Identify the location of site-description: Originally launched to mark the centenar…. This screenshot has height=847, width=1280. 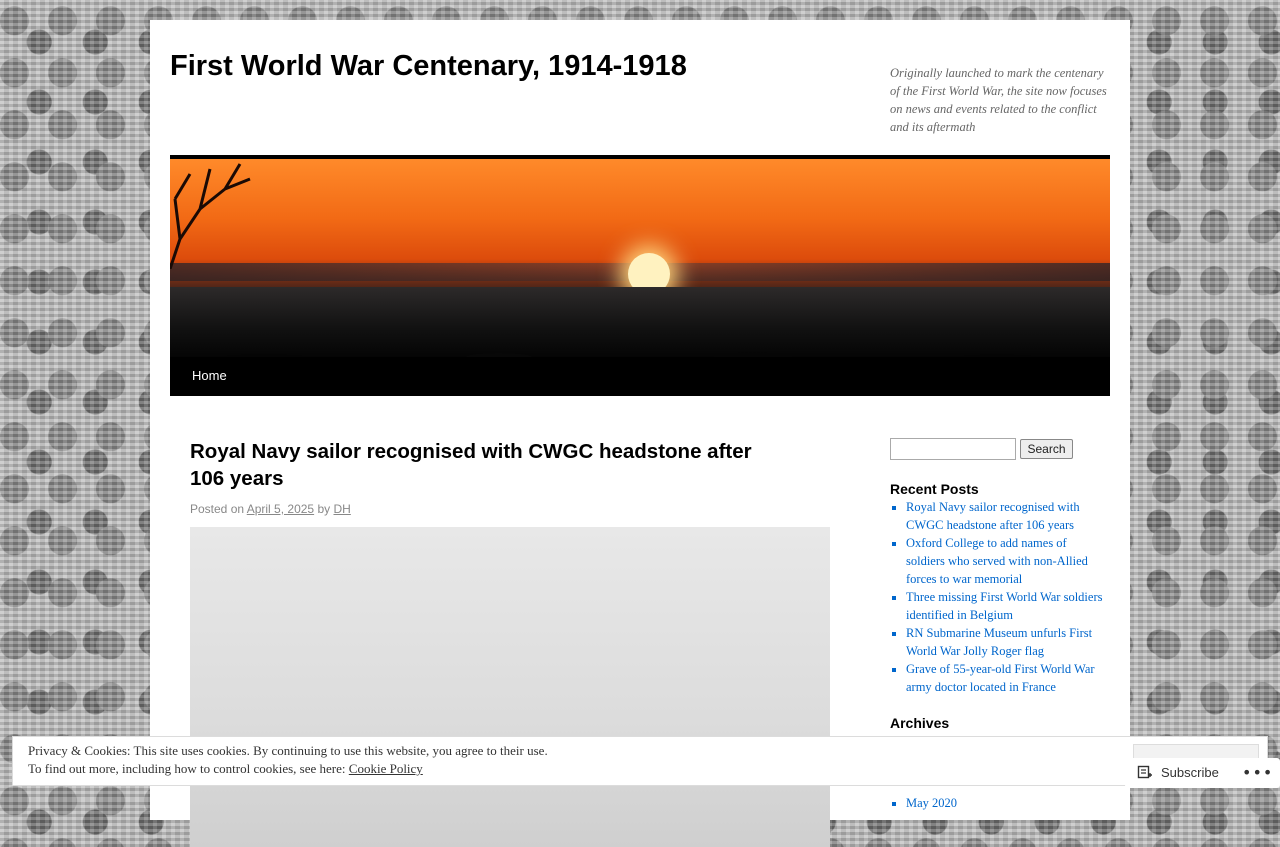
(998, 100).